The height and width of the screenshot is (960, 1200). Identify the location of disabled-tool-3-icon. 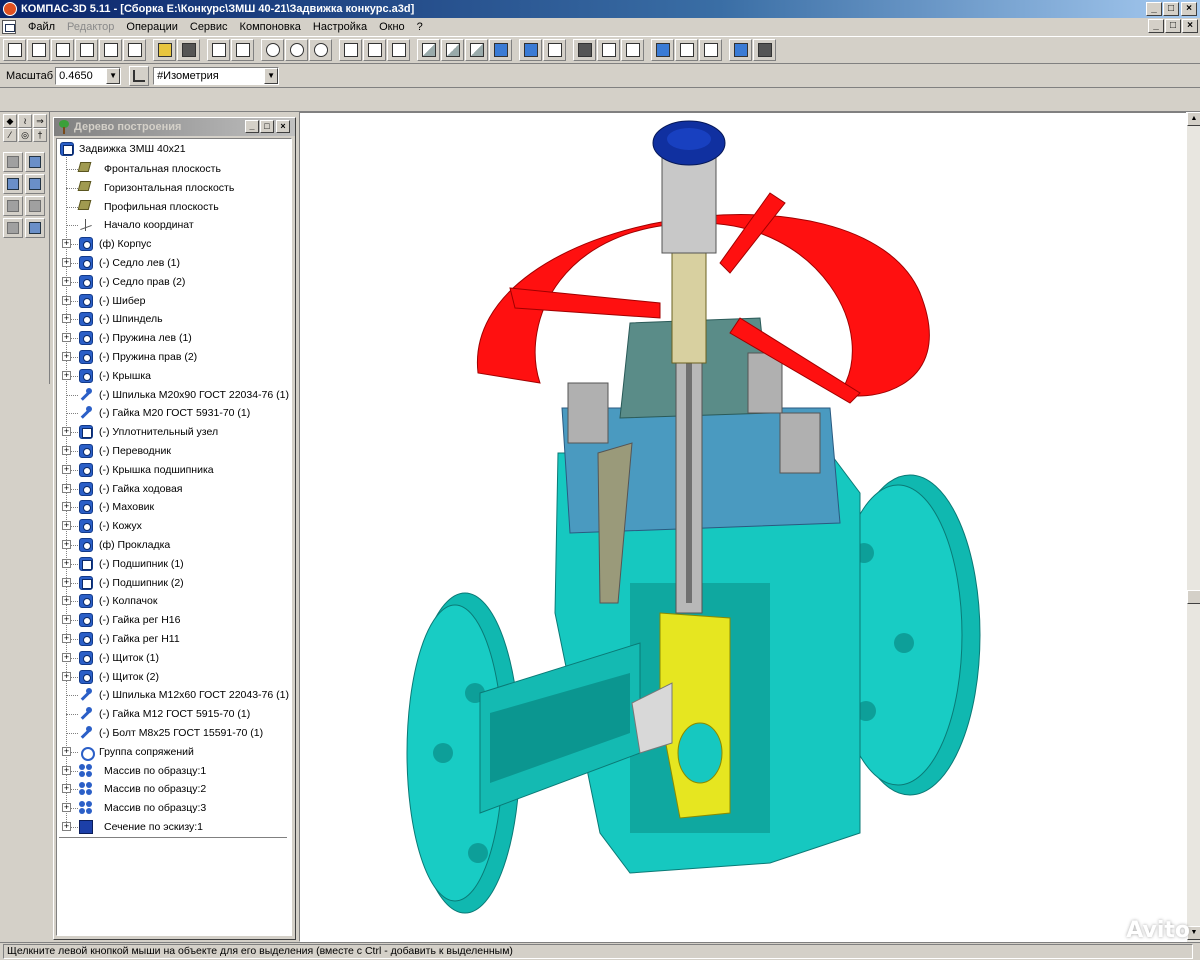
(13, 228).